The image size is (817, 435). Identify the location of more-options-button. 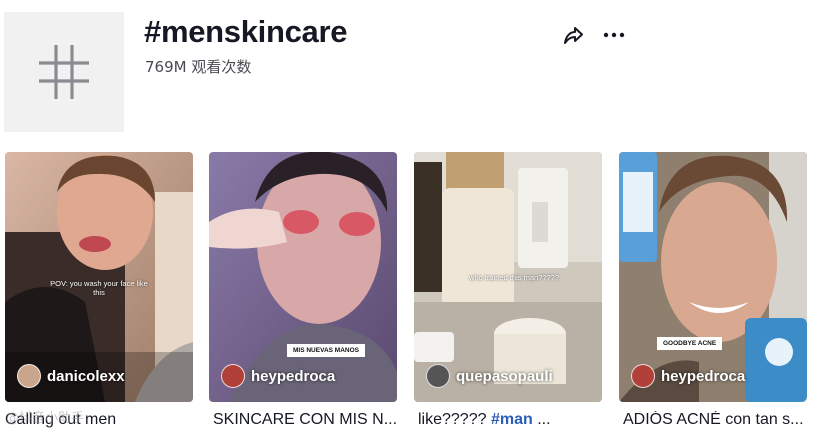
(614, 35).